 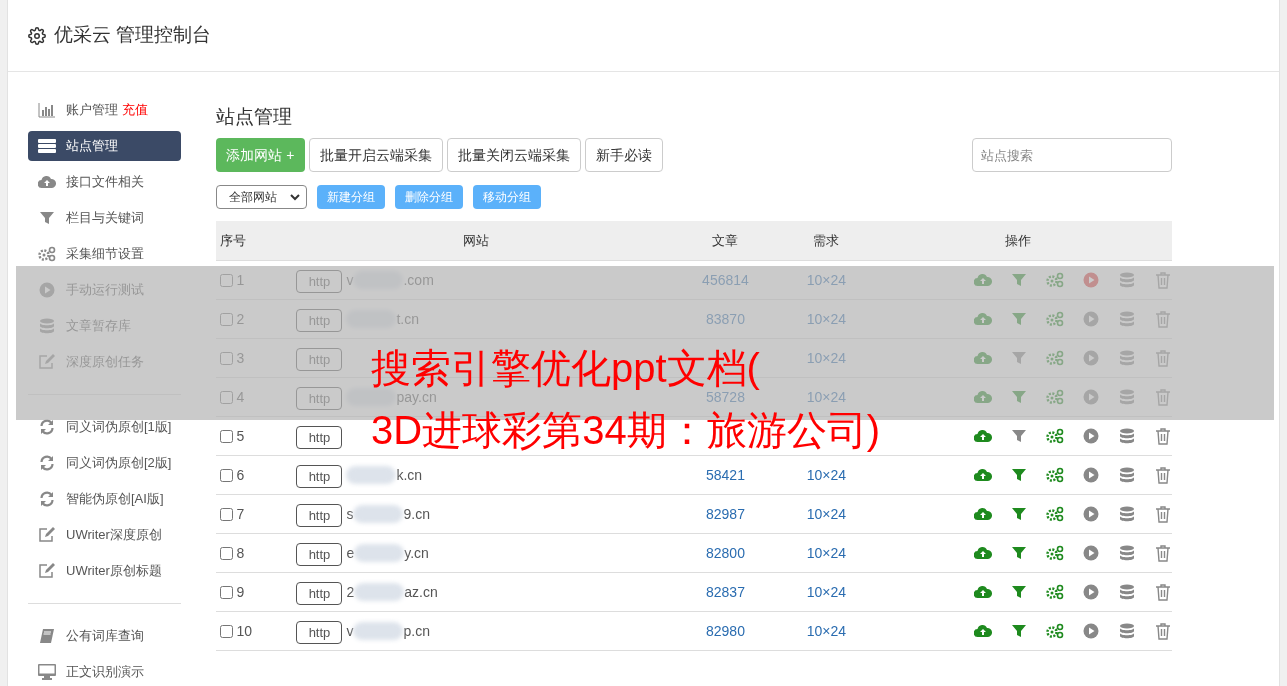 I want to click on row-number: 7, so click(x=240, y=514).